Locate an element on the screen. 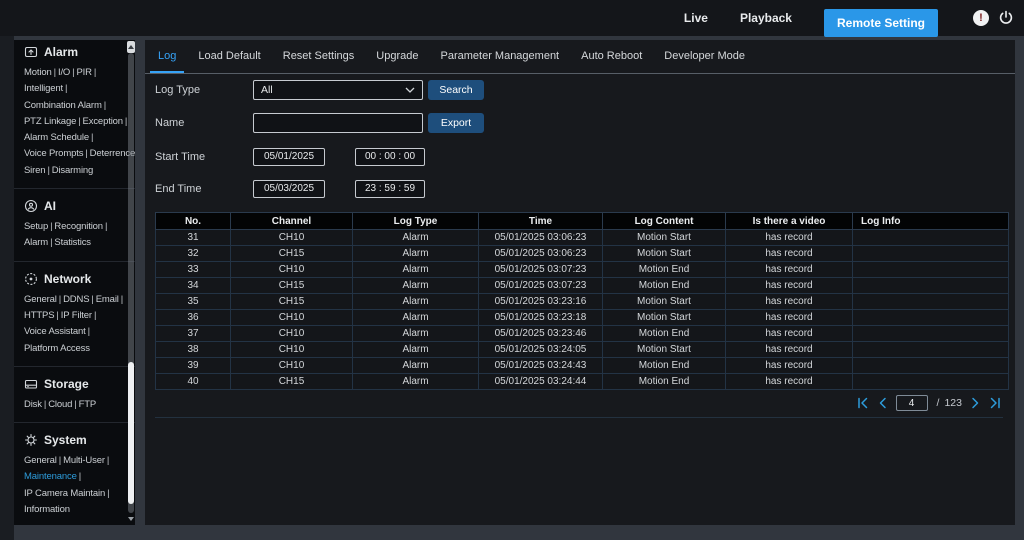 This screenshot has height=540, width=1024. start-date-input: 05/01/2025 is located at coordinates (289, 157).